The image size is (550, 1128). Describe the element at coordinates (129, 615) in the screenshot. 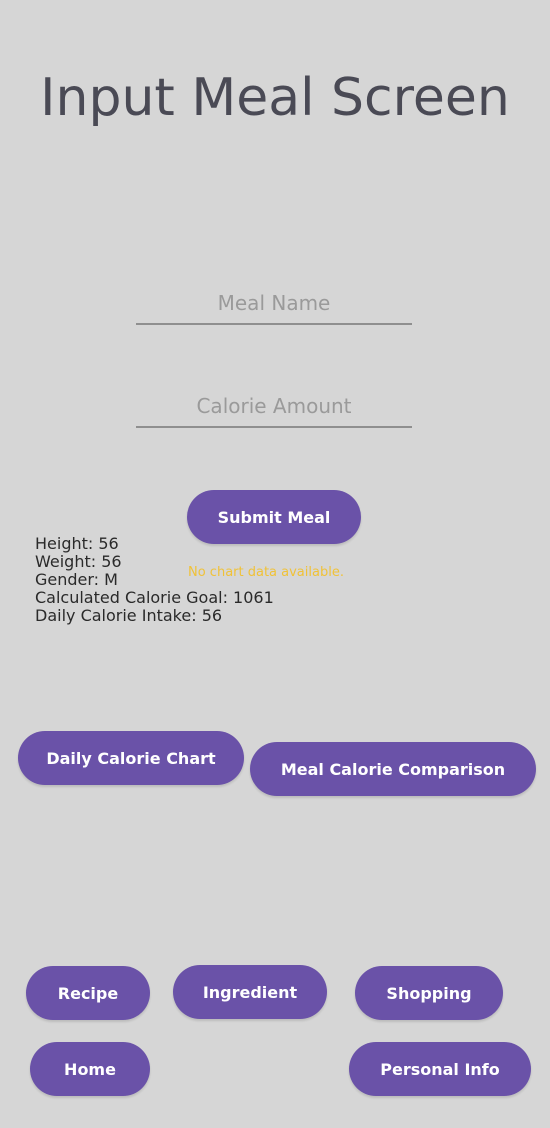

I see `daily-intake-stat: Daily Calorie Intake: 56` at that location.